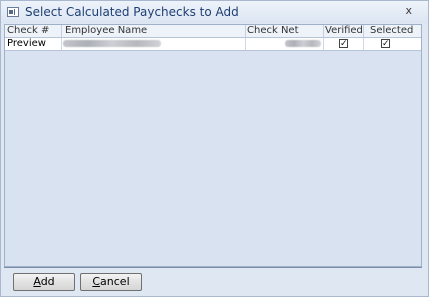 This screenshot has width=431, height=299. I want to click on add-button: Add, so click(44, 282).